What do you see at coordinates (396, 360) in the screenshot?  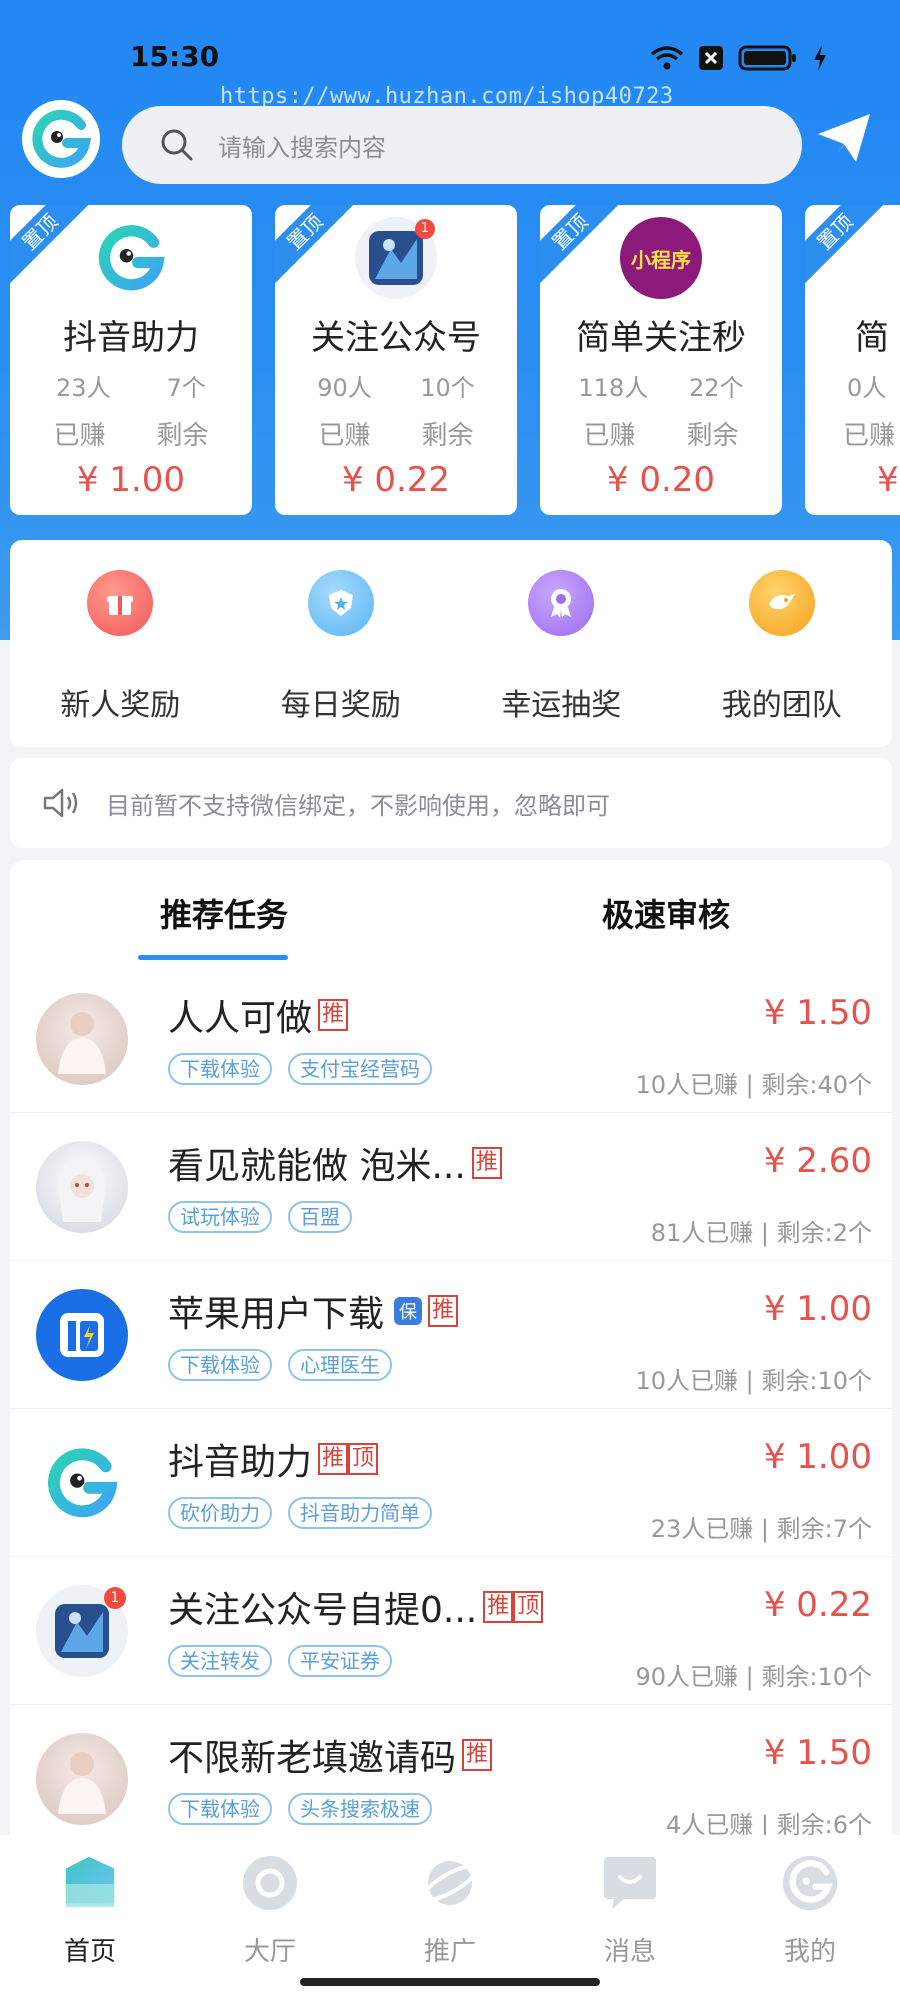 I see `top-card: 置顶 1 关注公众号 90人 10个 已赚 剩余 ¥ 0.22` at bounding box center [396, 360].